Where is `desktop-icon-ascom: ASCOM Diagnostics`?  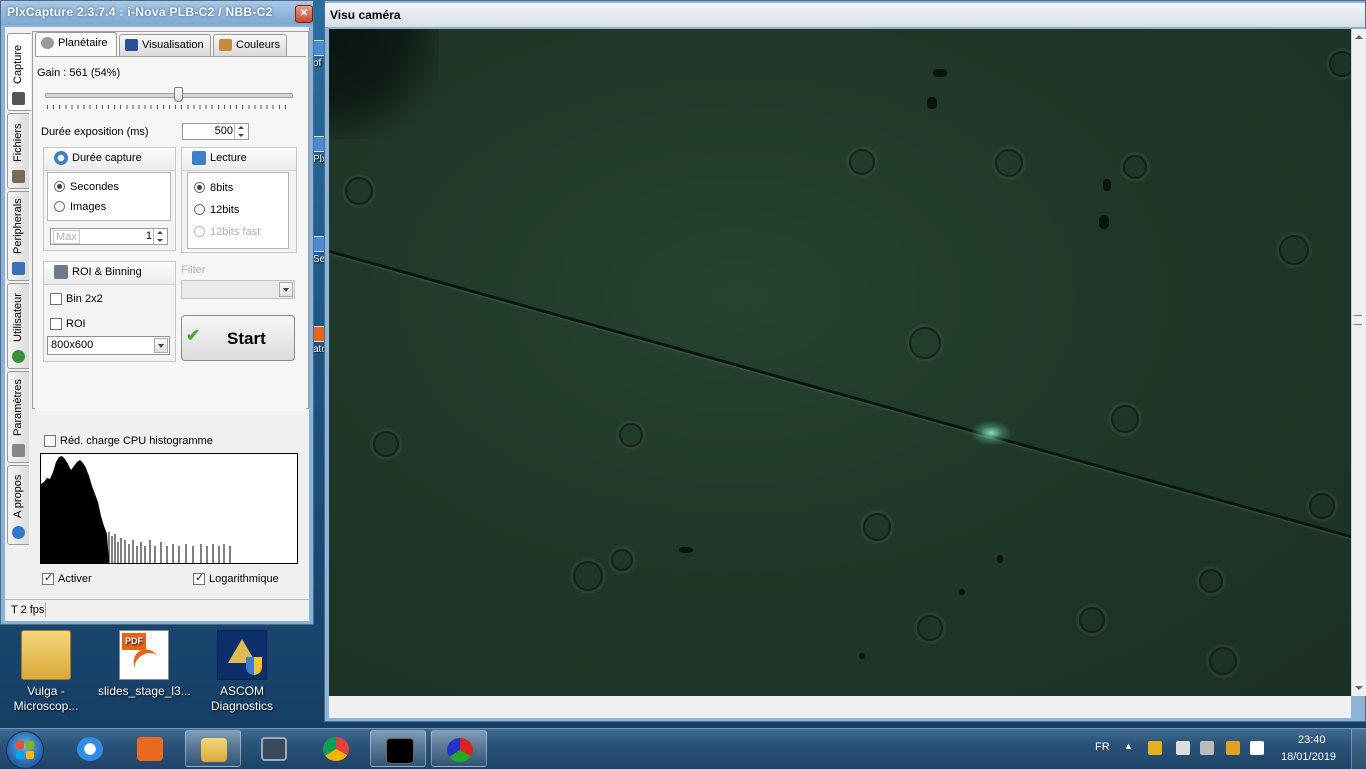 desktop-icon-ascom: ASCOM Diagnostics is located at coordinates (242, 672).